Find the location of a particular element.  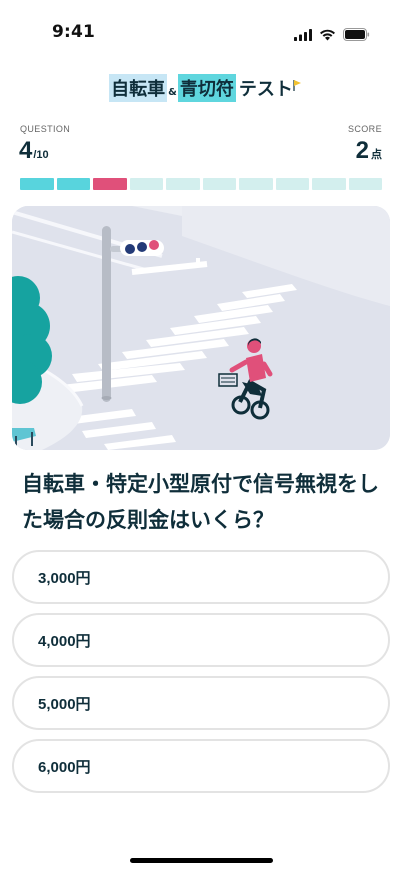

answer-option-label: 6,000円 is located at coordinates (64, 767).